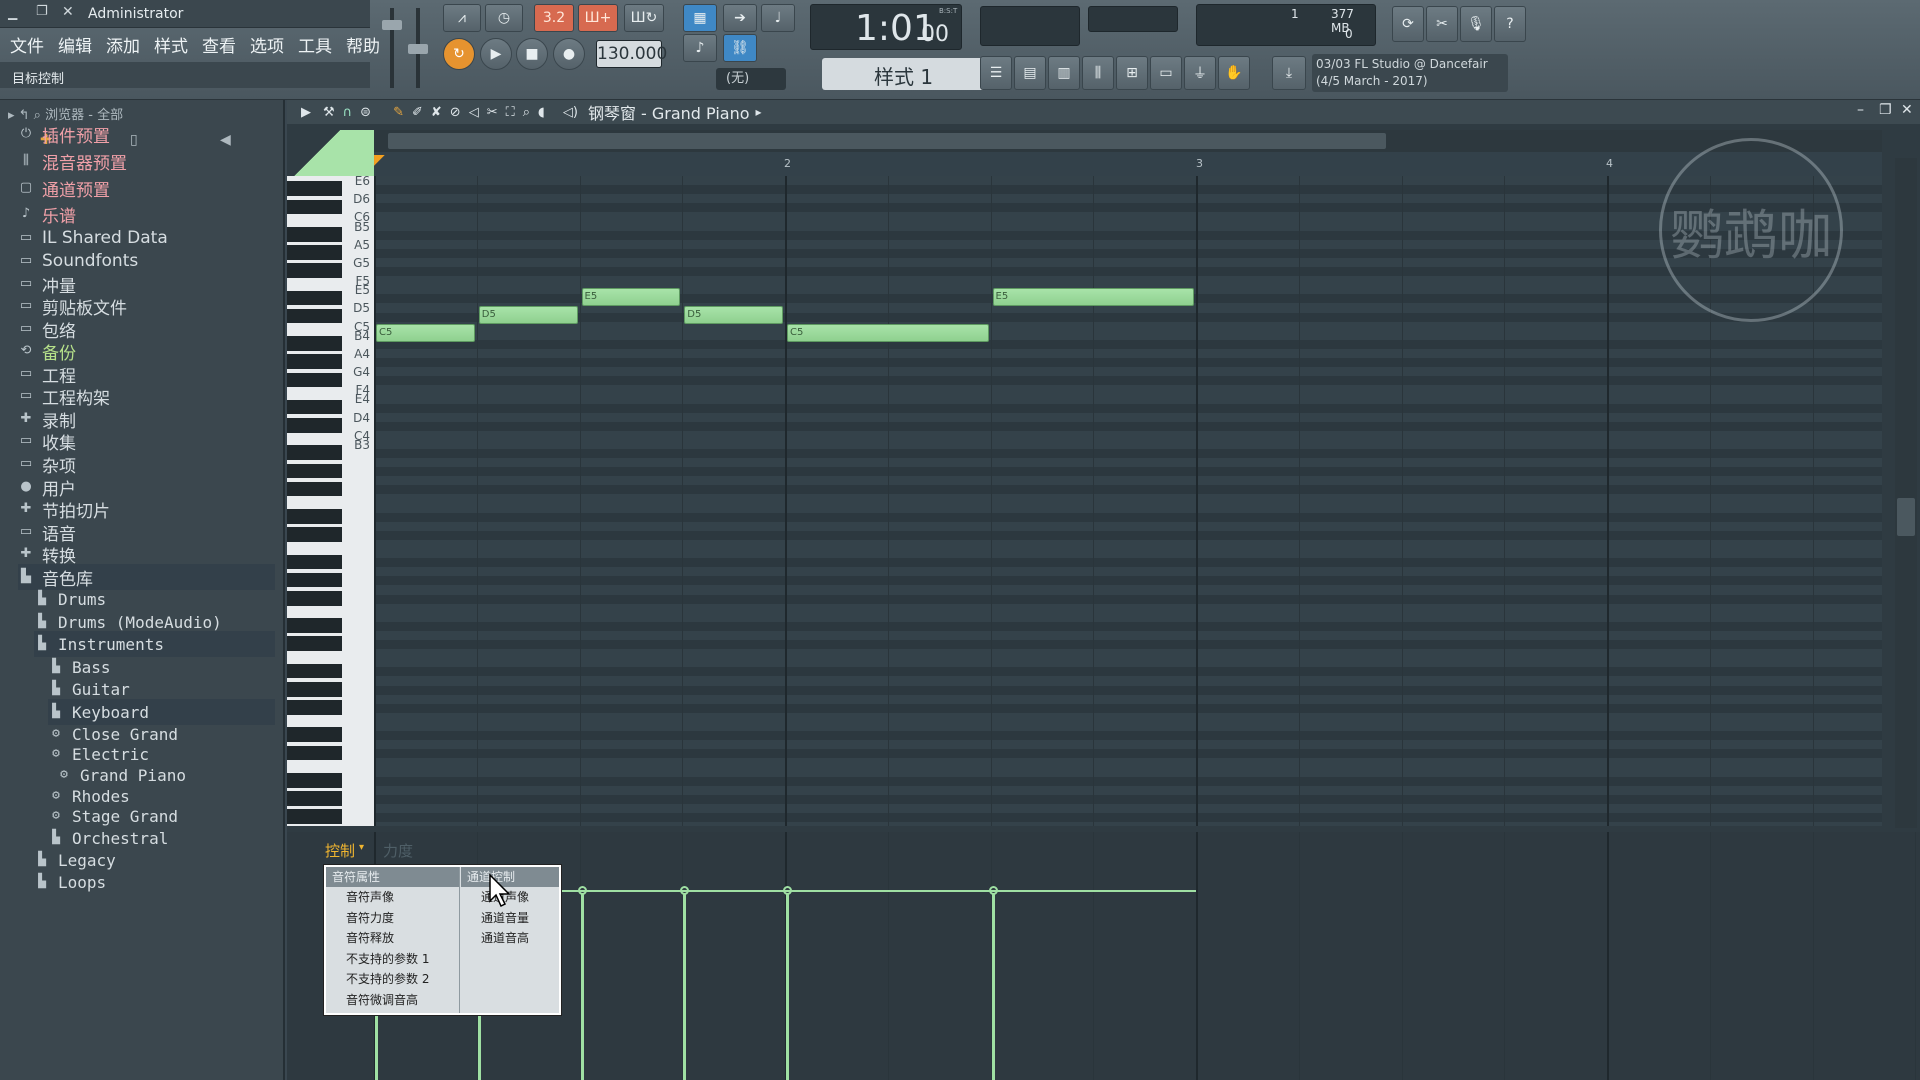 This screenshot has width=1920, height=1080. I want to click on download-icon: ⤓, so click(1289, 73).